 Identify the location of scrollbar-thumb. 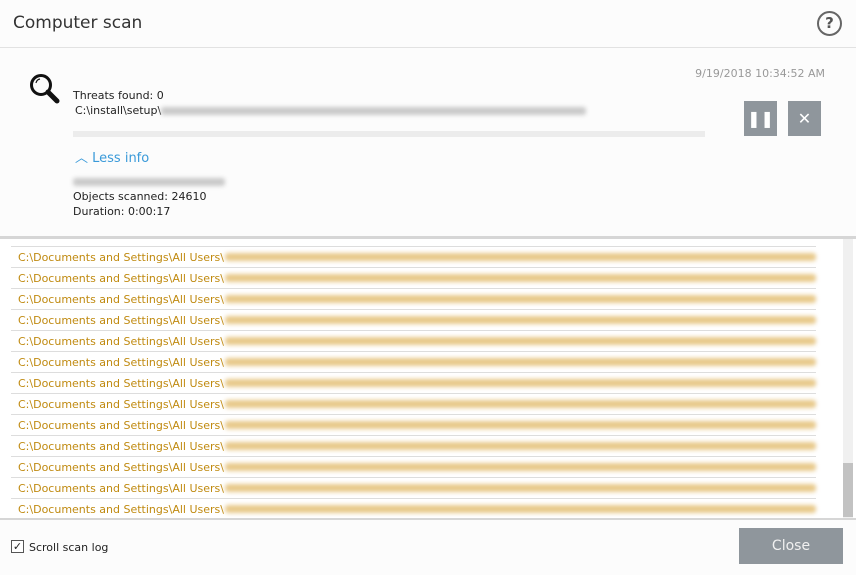
(848, 490).